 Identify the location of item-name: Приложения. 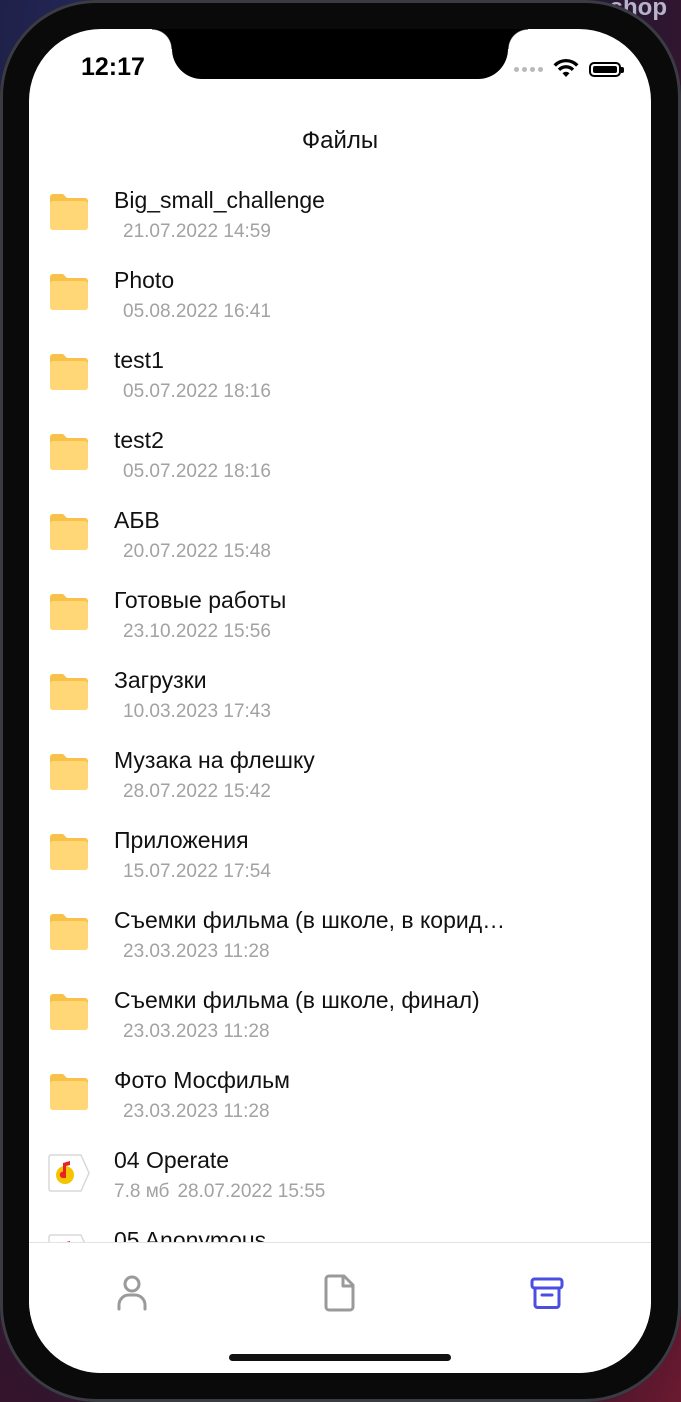
(181, 840).